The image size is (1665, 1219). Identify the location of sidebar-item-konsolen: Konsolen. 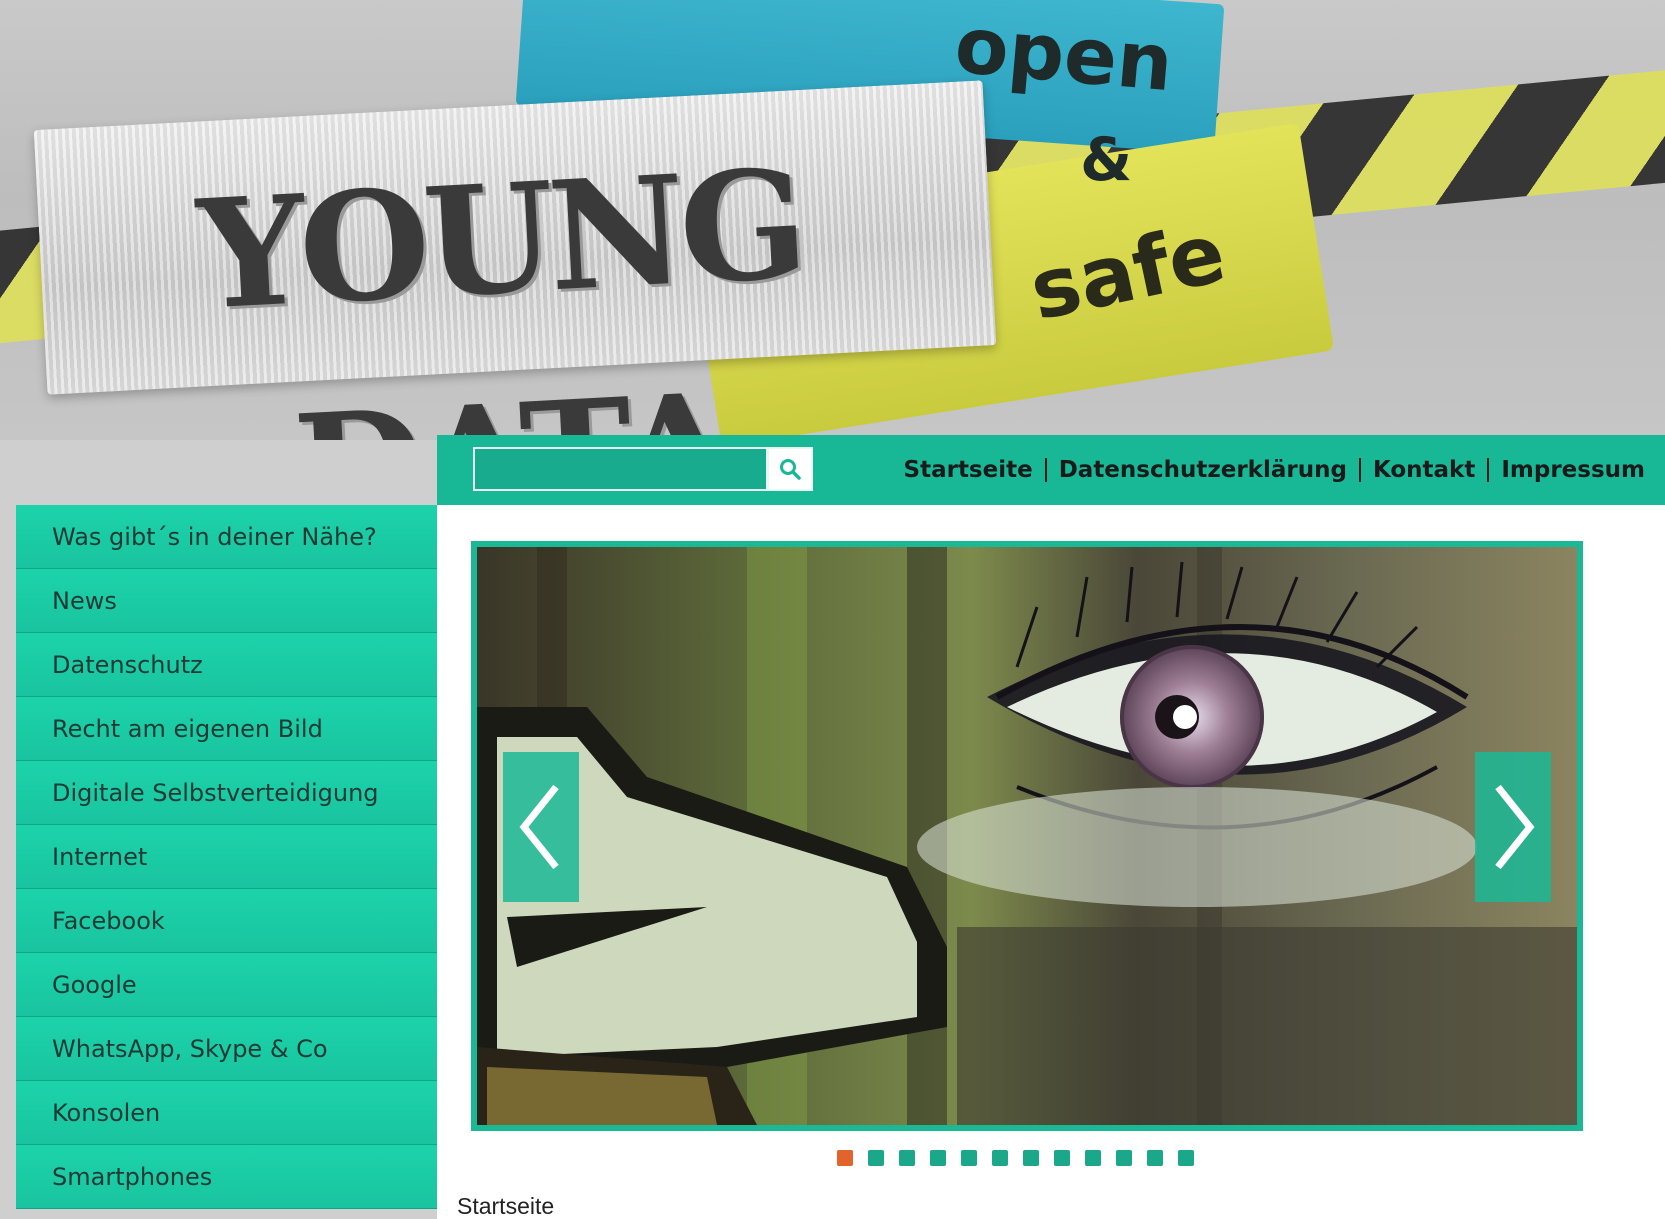
(226, 1113).